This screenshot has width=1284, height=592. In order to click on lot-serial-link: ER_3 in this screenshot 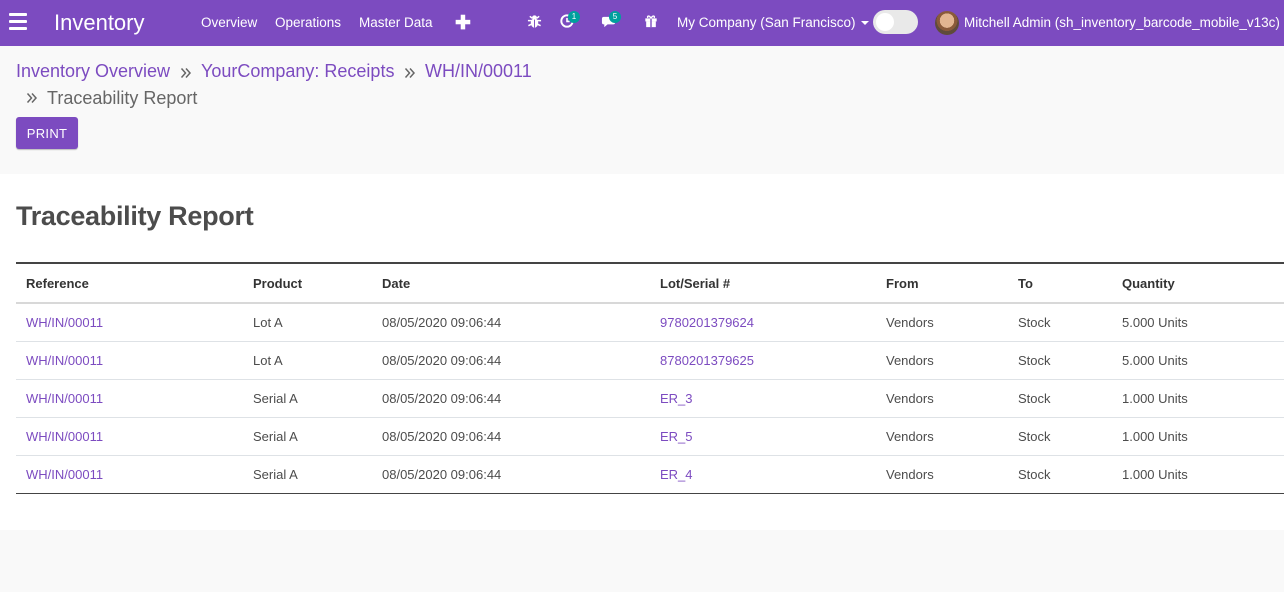, I will do `click(676, 398)`.